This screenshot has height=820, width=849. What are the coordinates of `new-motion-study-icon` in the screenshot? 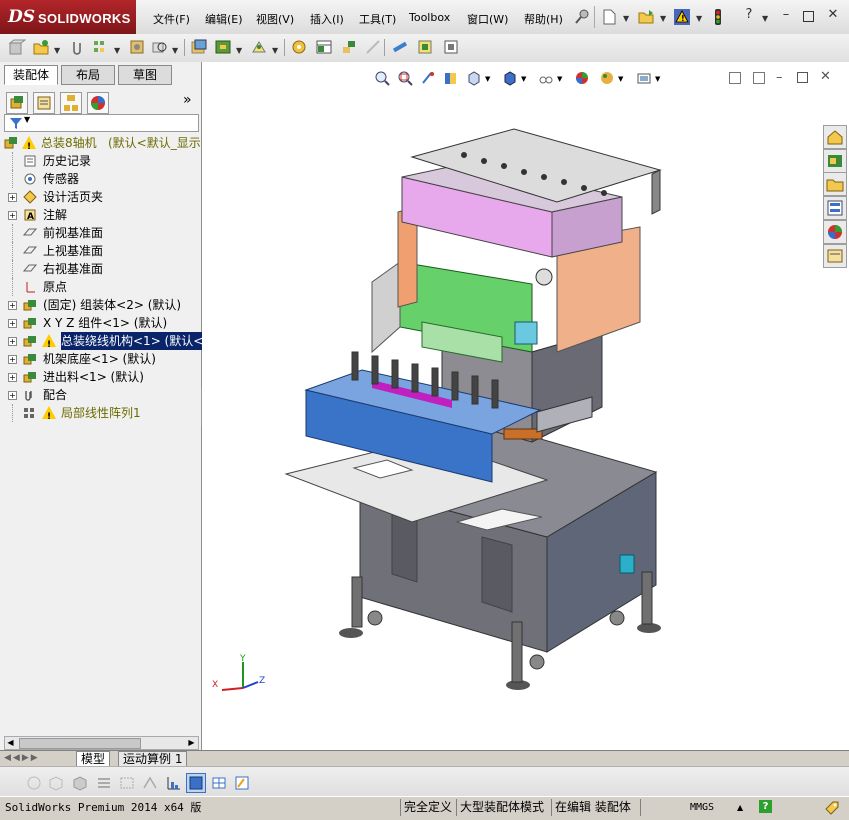 It's located at (299, 47).